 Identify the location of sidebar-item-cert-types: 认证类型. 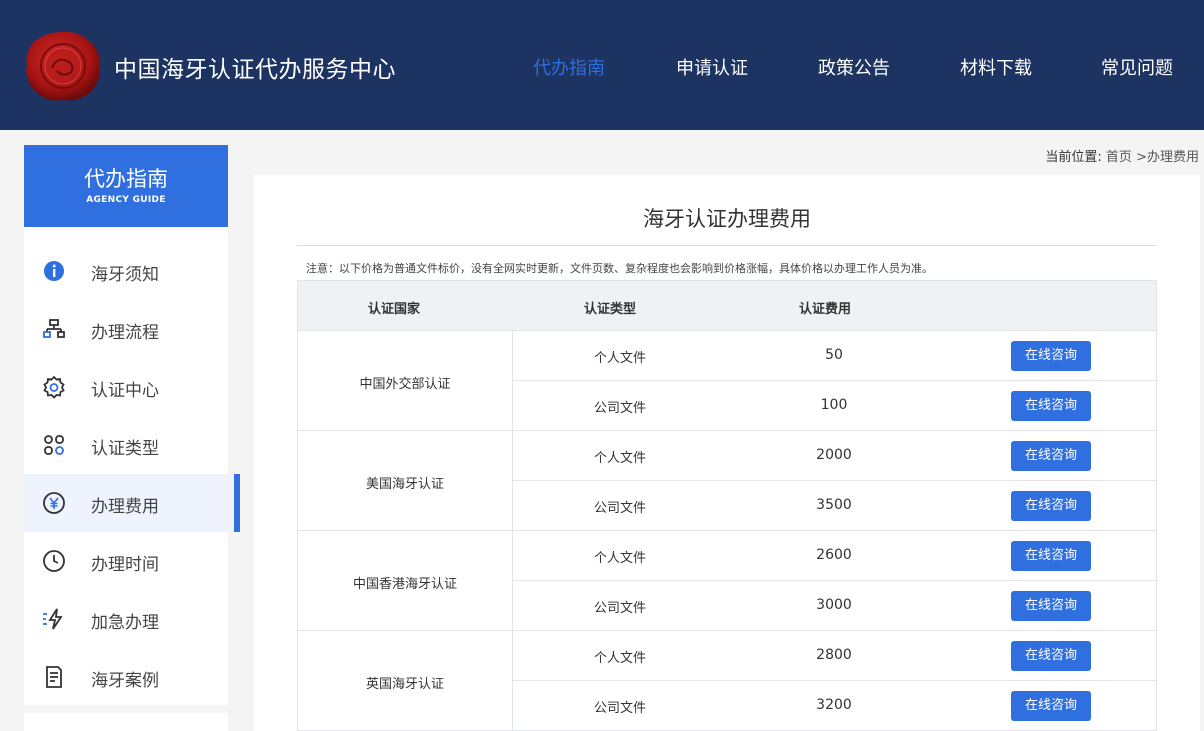
(129, 445).